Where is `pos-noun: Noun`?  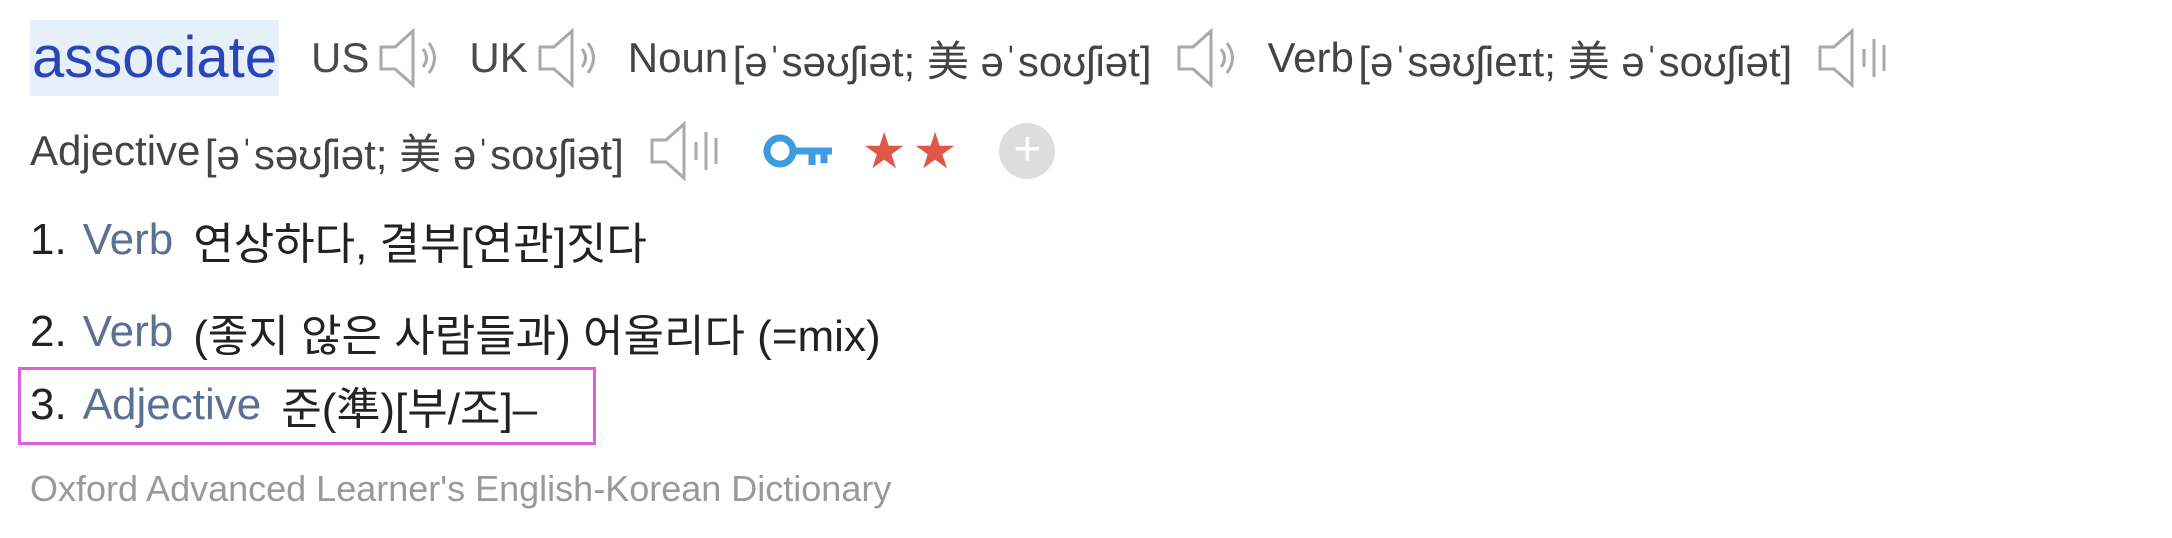 pos-noun: Noun is located at coordinates (678, 57).